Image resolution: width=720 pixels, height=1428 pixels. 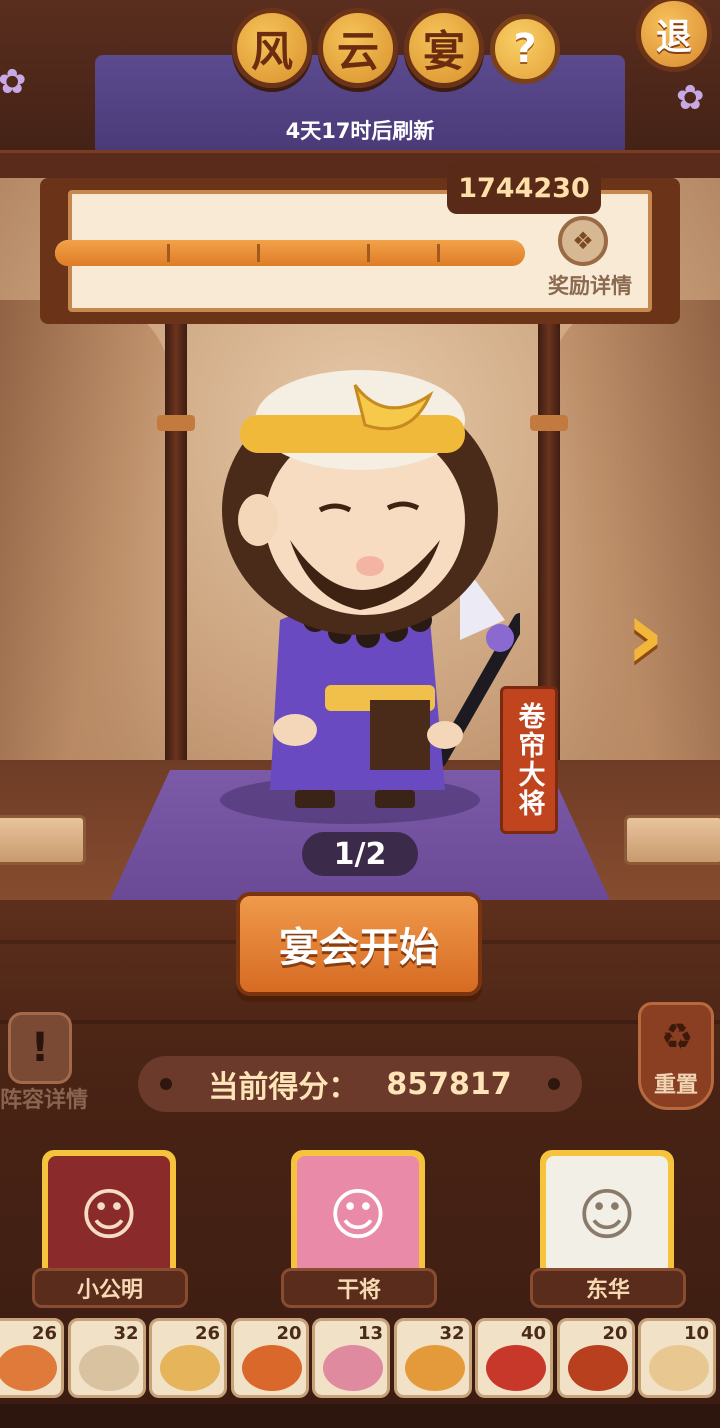 I want to click on target-score: 1744230, so click(x=524, y=188).